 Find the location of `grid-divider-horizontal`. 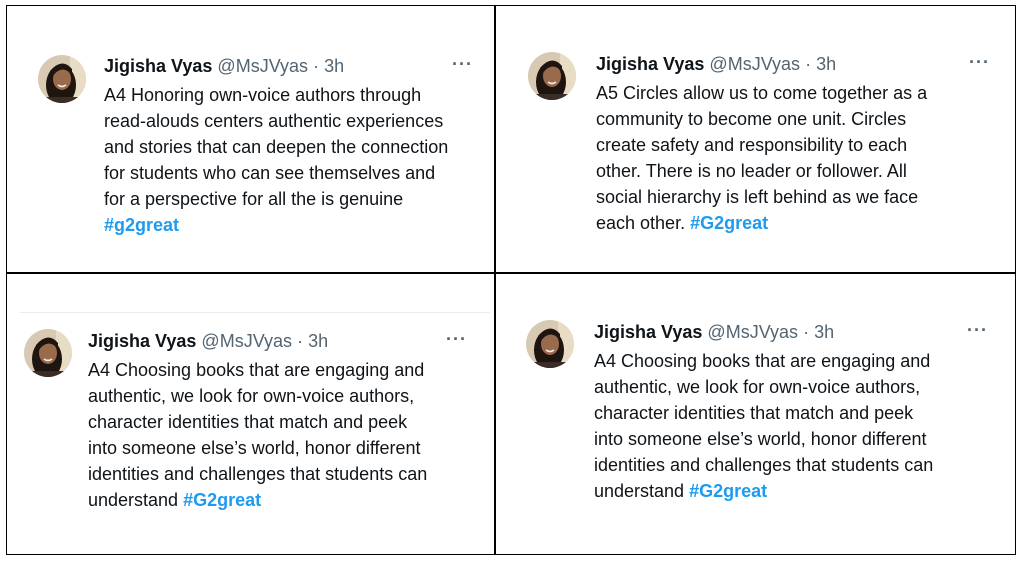

grid-divider-horizontal is located at coordinates (511, 273).